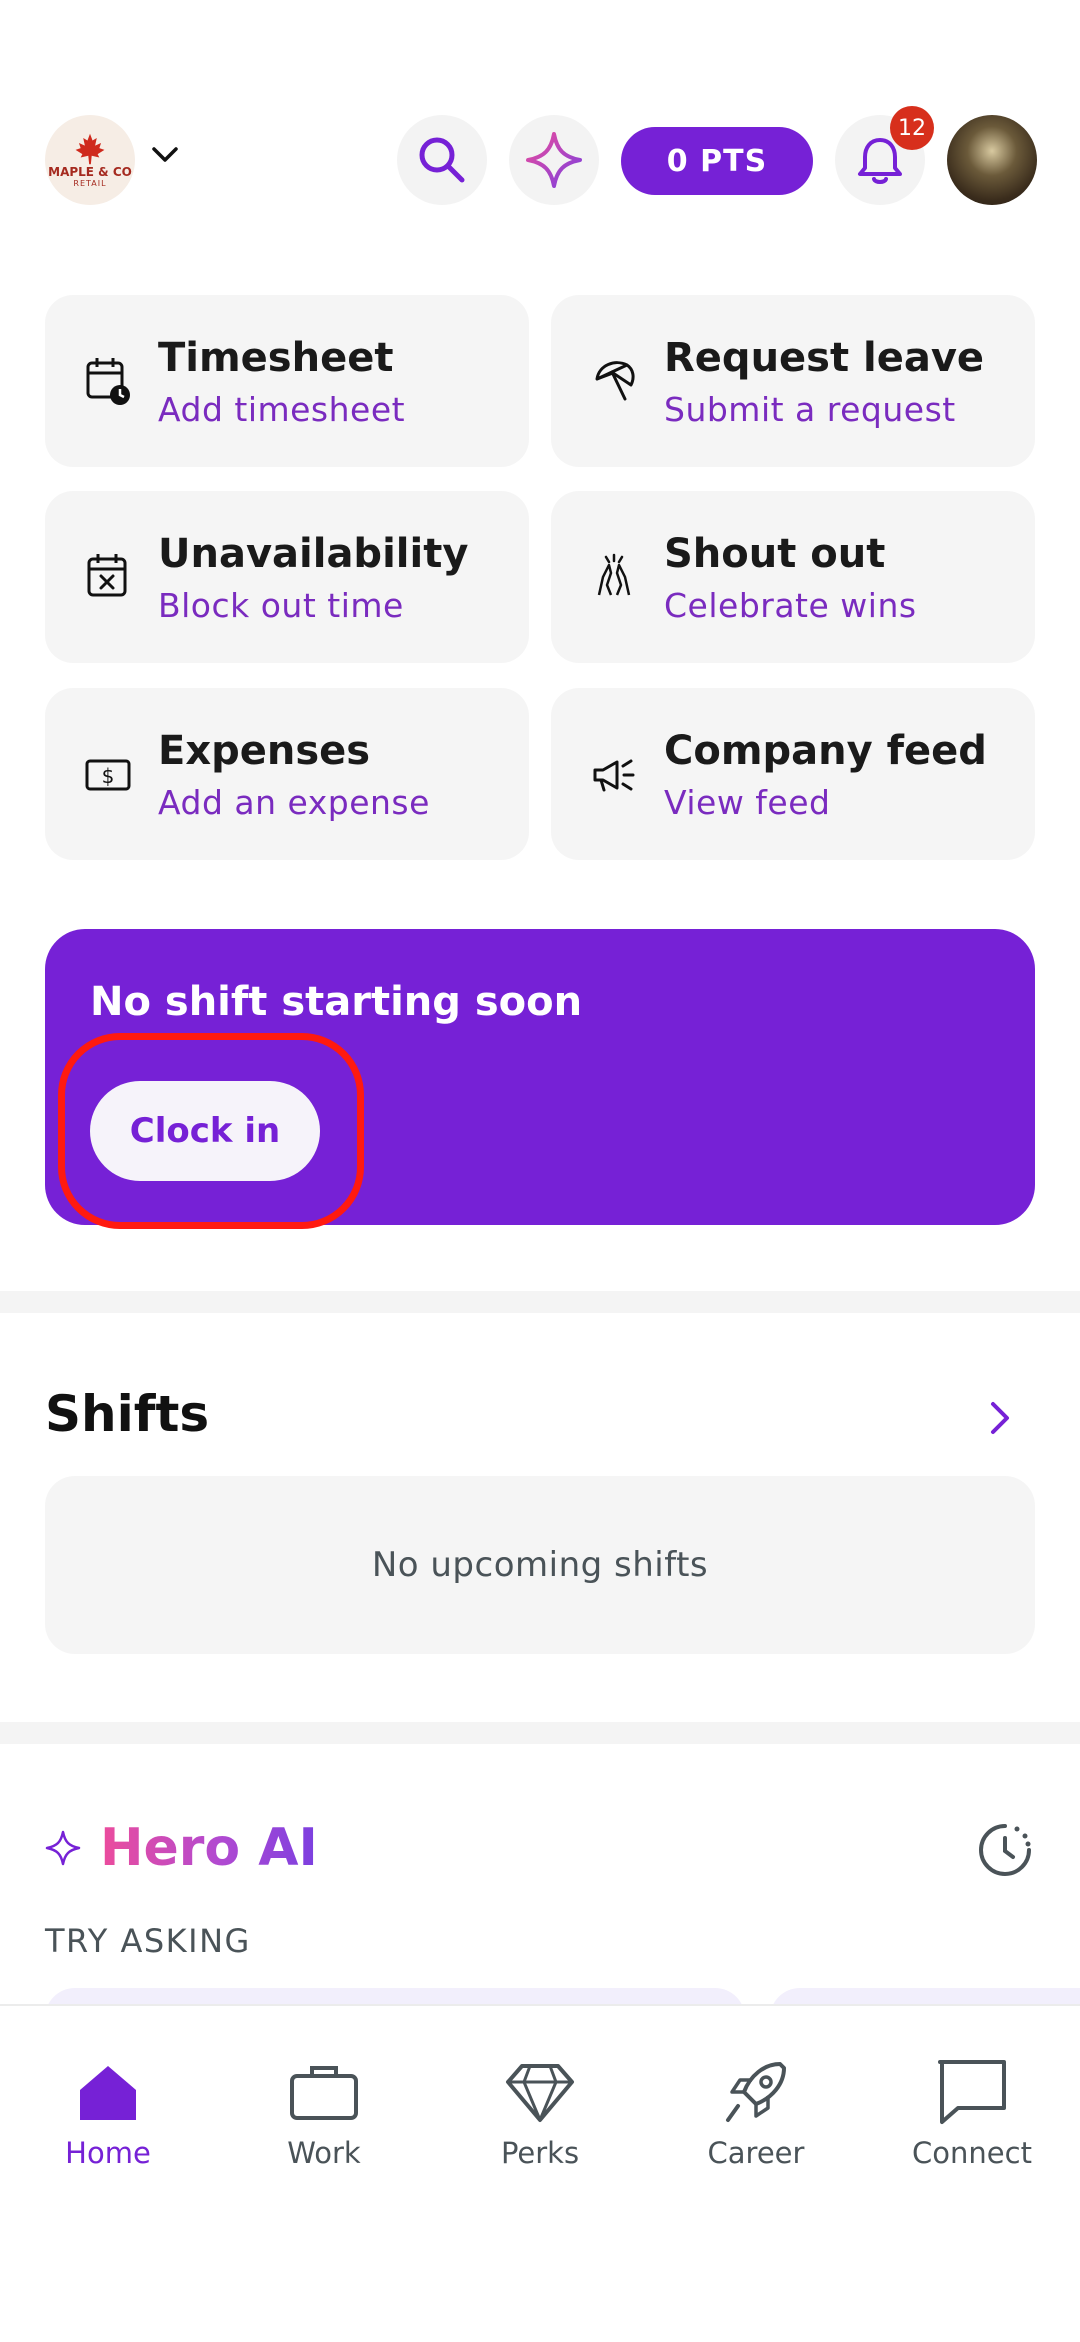 This screenshot has width=1080, height=2342. Describe the element at coordinates (825, 751) in the screenshot. I see `card-title: Company feed` at that location.